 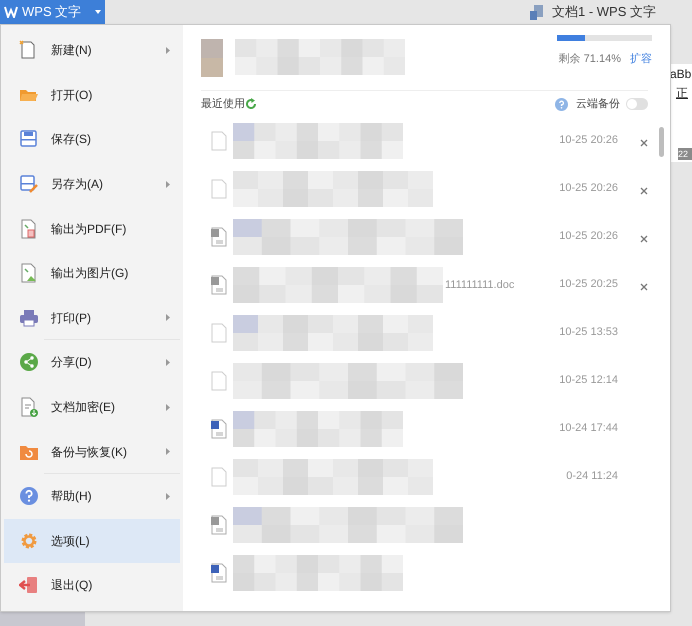 I want to click on share-icon, so click(x=29, y=362).